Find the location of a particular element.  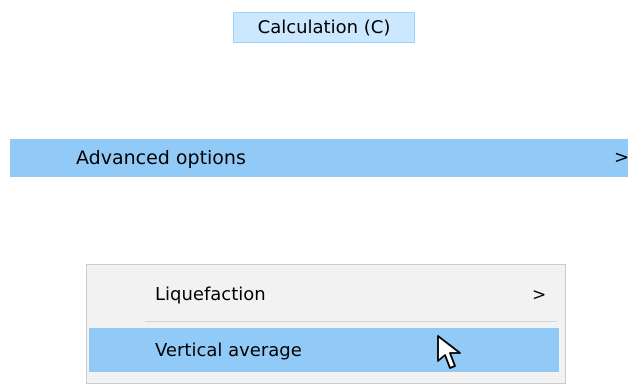

calculation-menu: Calculation (C) is located at coordinates (324, 27).